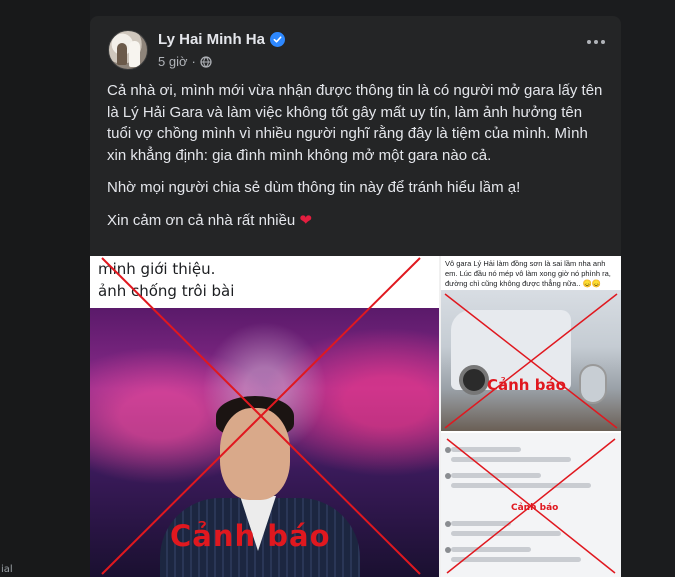 The height and width of the screenshot is (577, 675). What do you see at coordinates (166, 291) in the screenshot?
I see `photo-caption-line-2: ảnh chống trôi bài` at bounding box center [166, 291].